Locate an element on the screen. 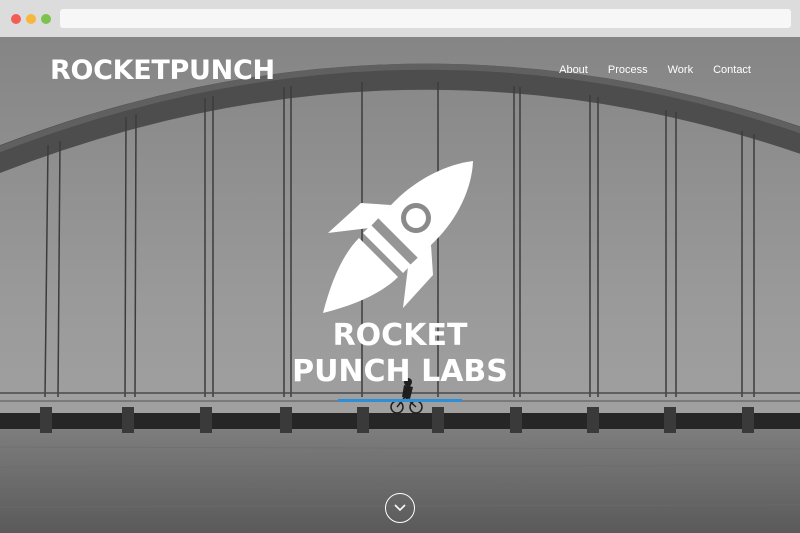 Image resolution: width=800 pixels, height=533 pixels. title-accent-underline is located at coordinates (400, 400).